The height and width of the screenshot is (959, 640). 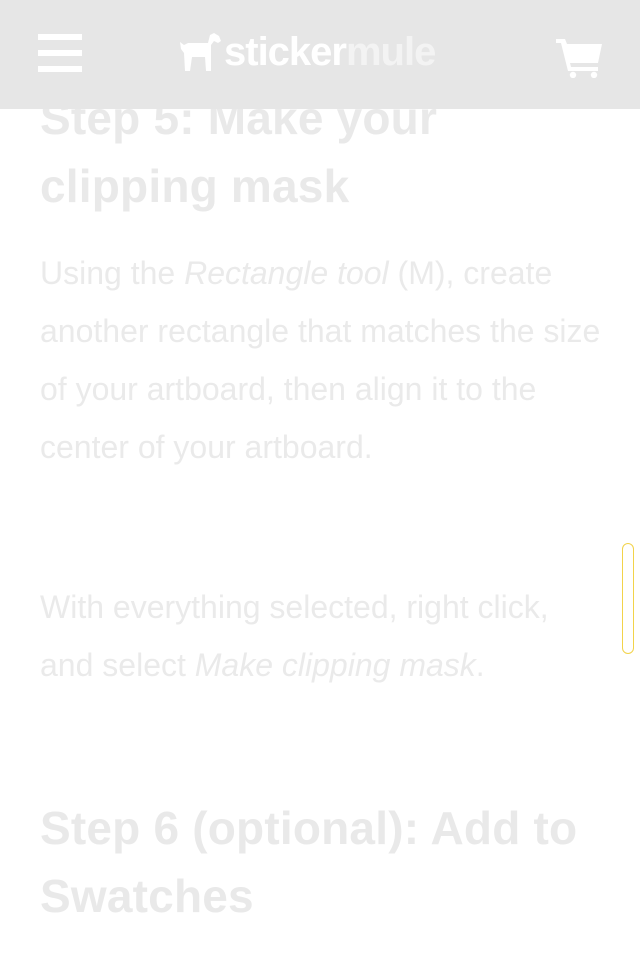 I want to click on logo-word-mule: mule, so click(x=390, y=52).